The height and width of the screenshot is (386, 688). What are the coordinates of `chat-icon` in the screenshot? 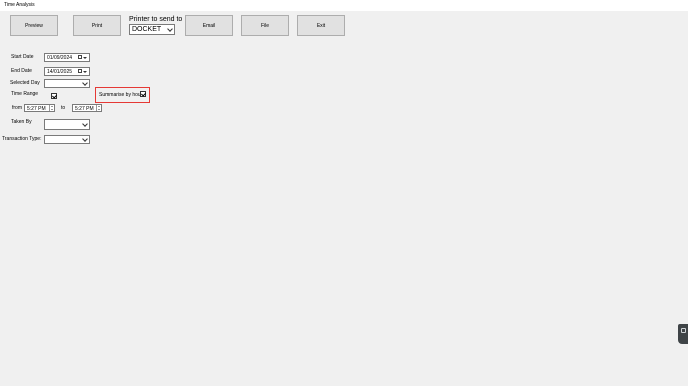 It's located at (683, 330).